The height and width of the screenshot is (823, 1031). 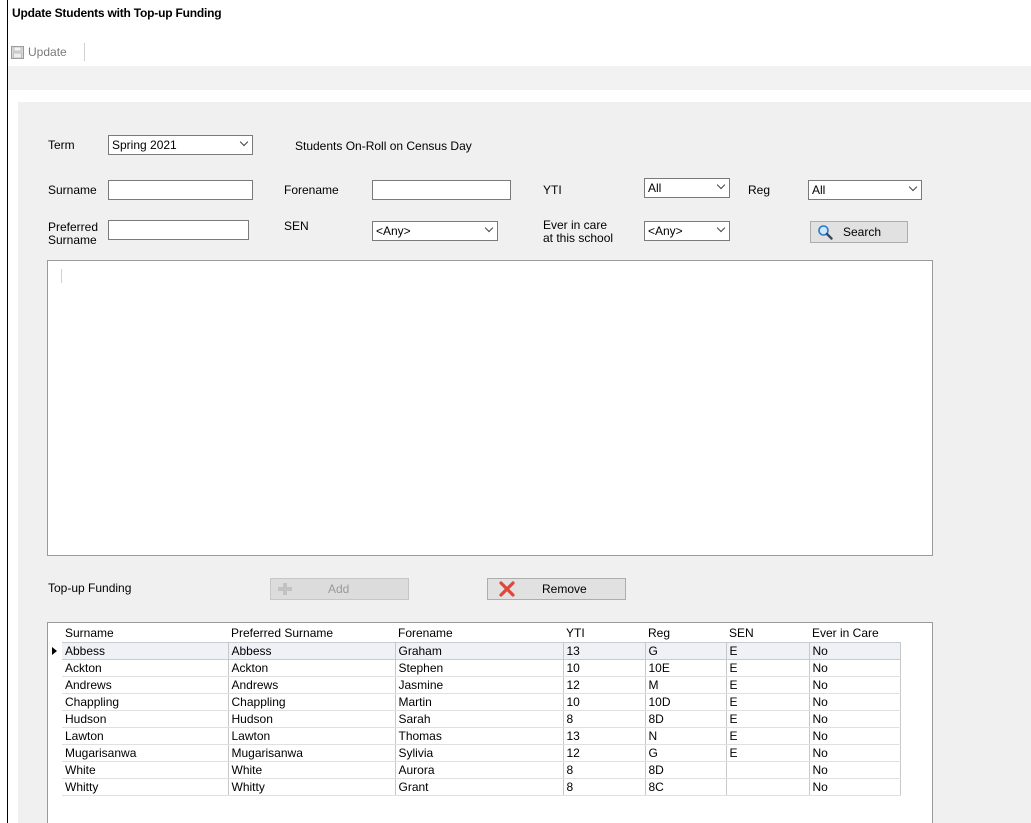 I want to click on column-header-sen: SEN, so click(x=767, y=633).